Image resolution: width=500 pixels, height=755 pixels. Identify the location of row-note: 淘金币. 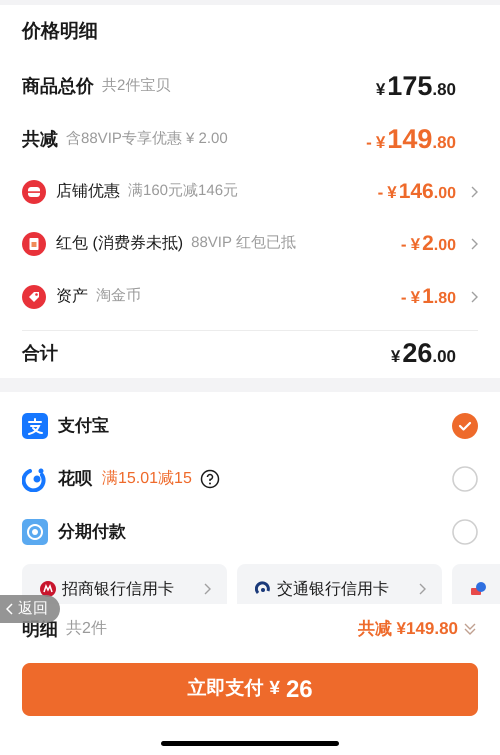
(118, 296).